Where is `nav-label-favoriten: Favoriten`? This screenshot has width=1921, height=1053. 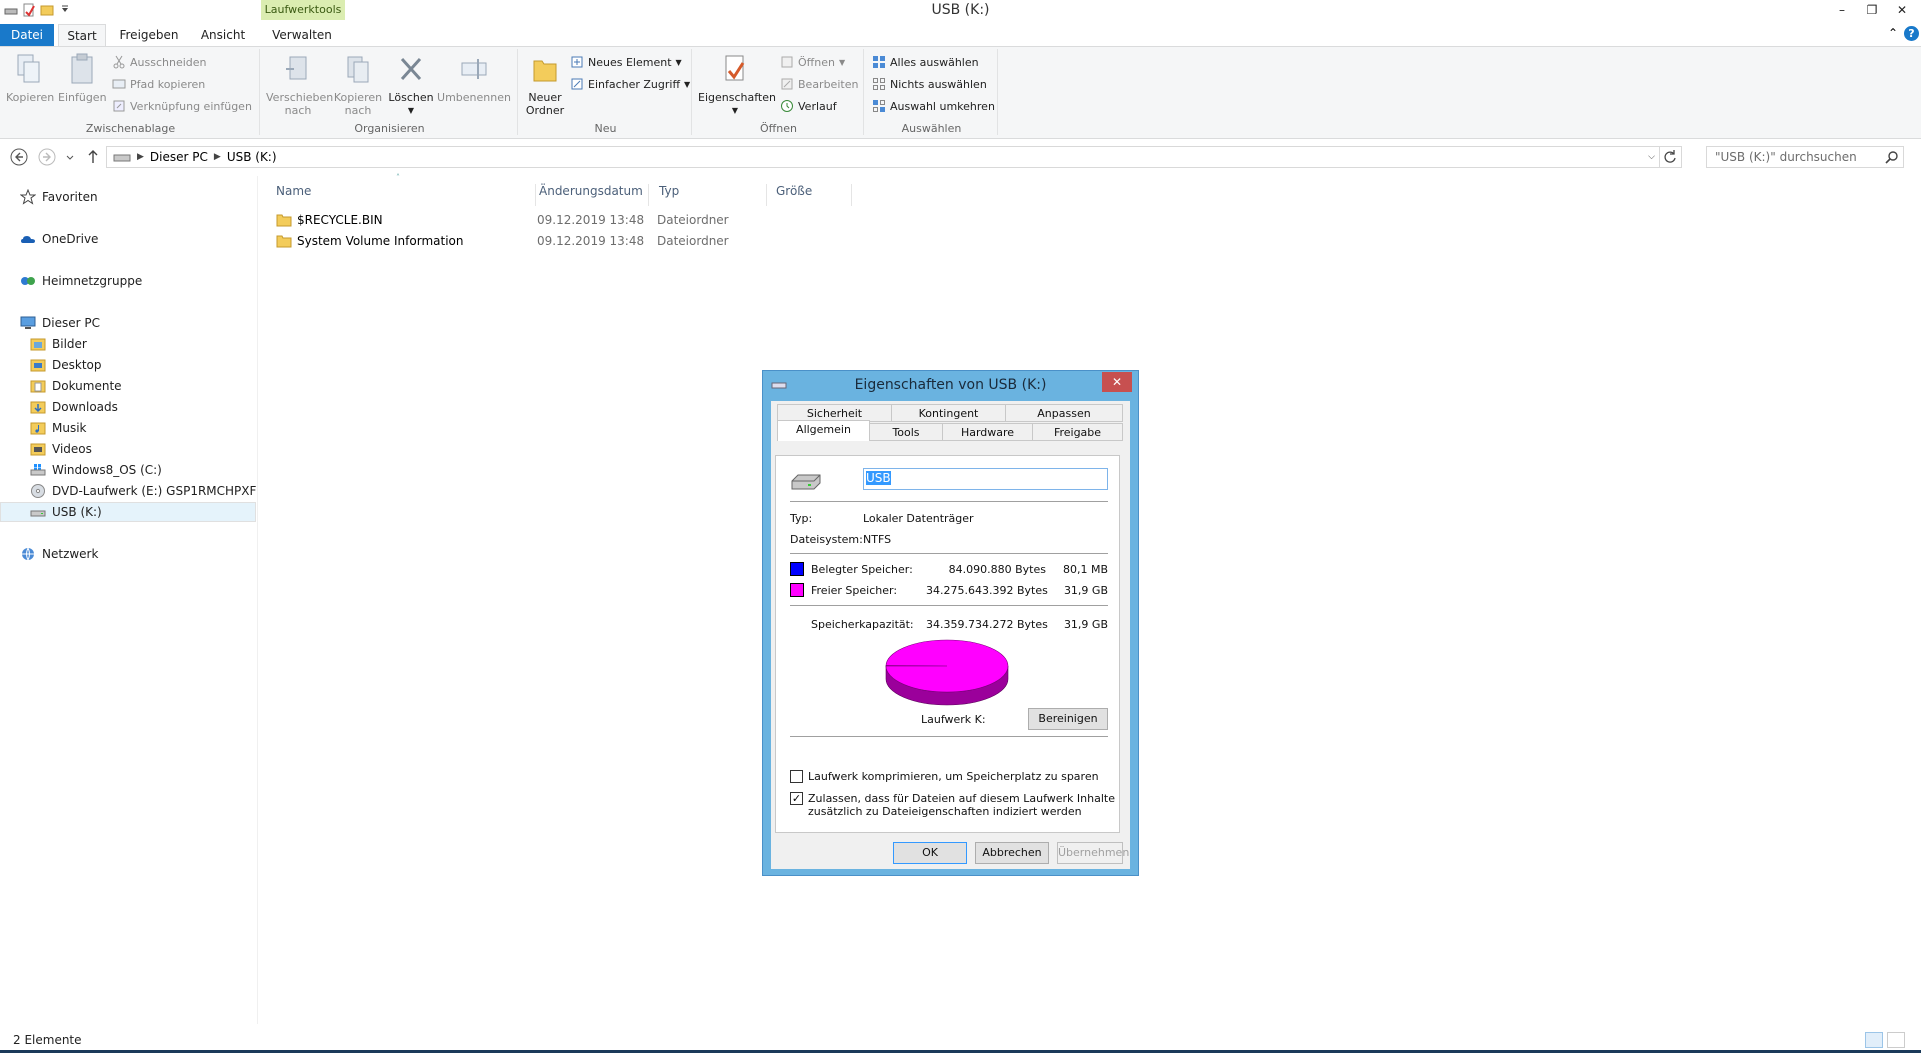 nav-label-favoriten: Favoriten is located at coordinates (70, 197).